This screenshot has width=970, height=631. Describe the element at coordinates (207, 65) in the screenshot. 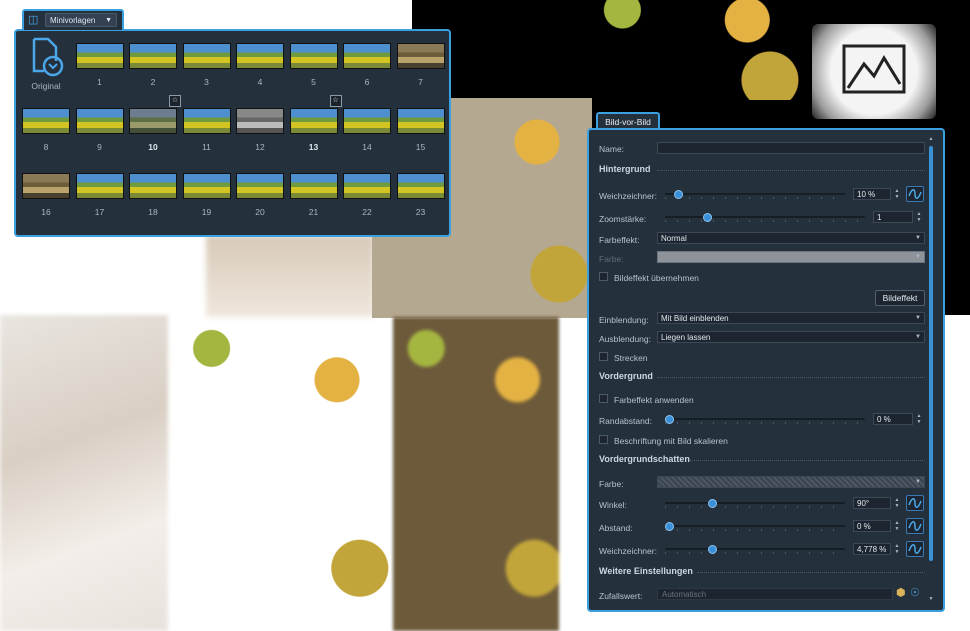

I see `template-3: 3` at that location.